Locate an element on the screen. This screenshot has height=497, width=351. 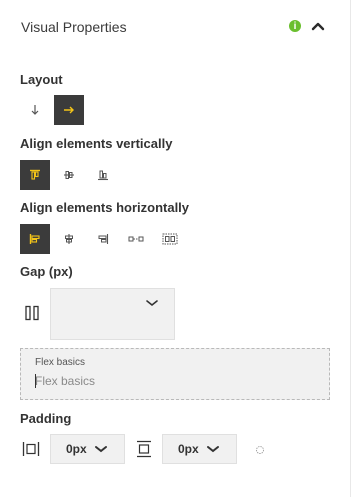
arrow-right-icon is located at coordinates (69, 110).